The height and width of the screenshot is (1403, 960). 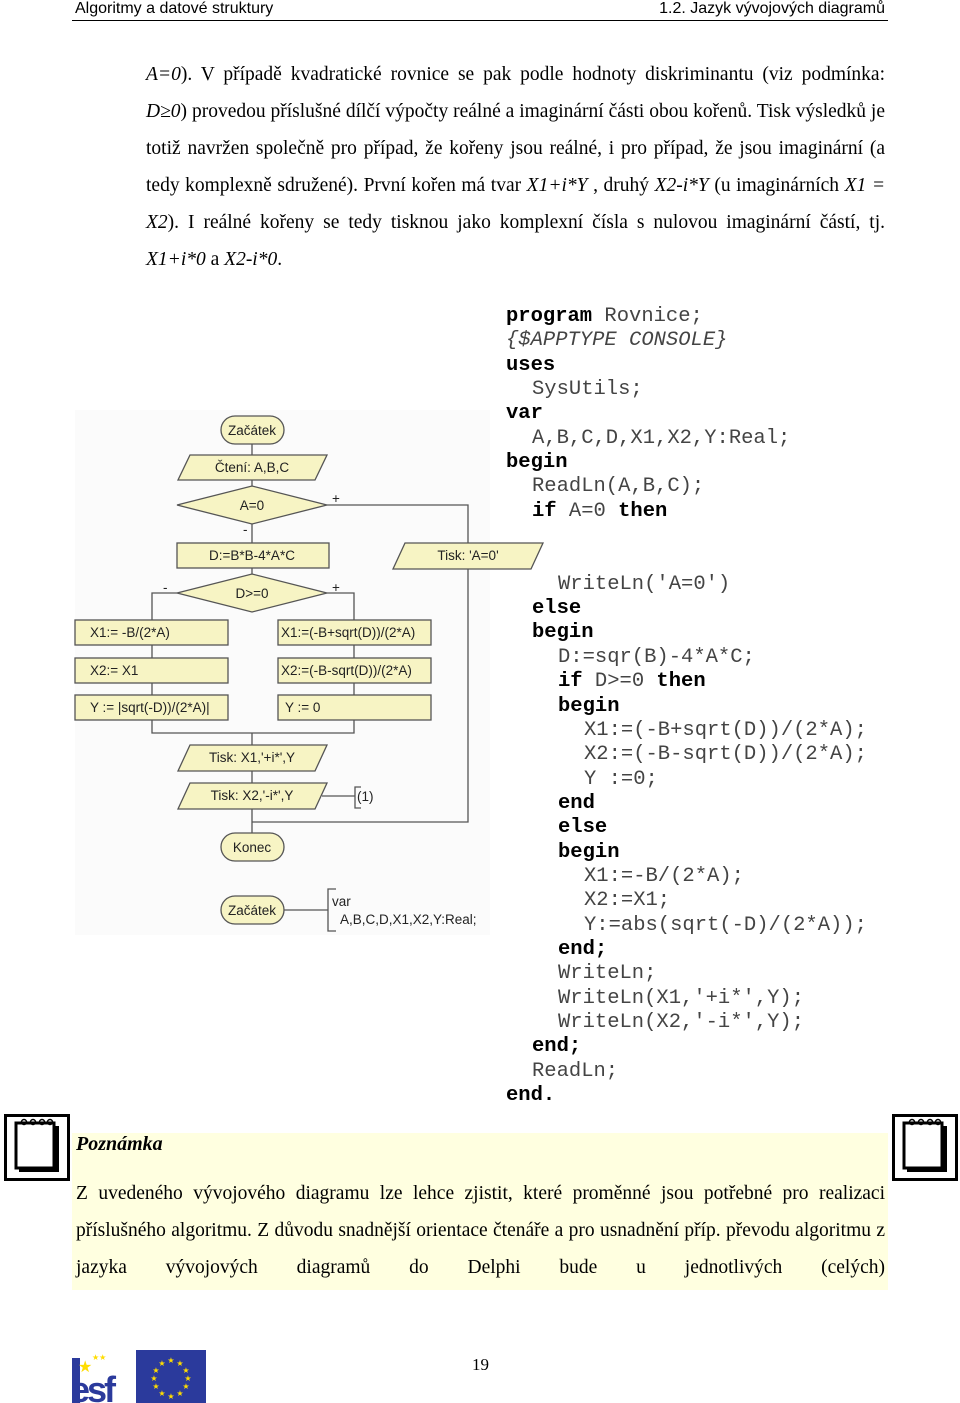 I want to click on code-text: ReadLn(A,B,C);, so click(x=618, y=487).